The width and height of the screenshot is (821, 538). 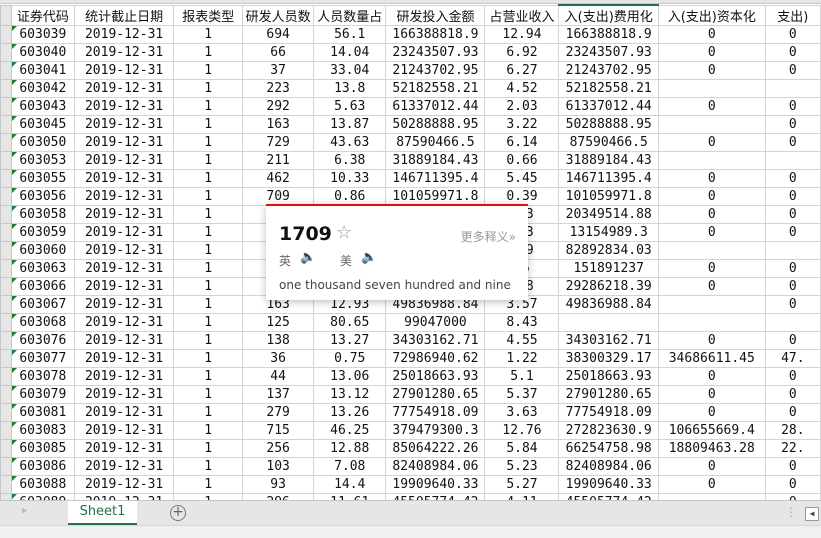 What do you see at coordinates (350, 196) in the screenshot?
I see `table-cell: 0.86` at bounding box center [350, 196].